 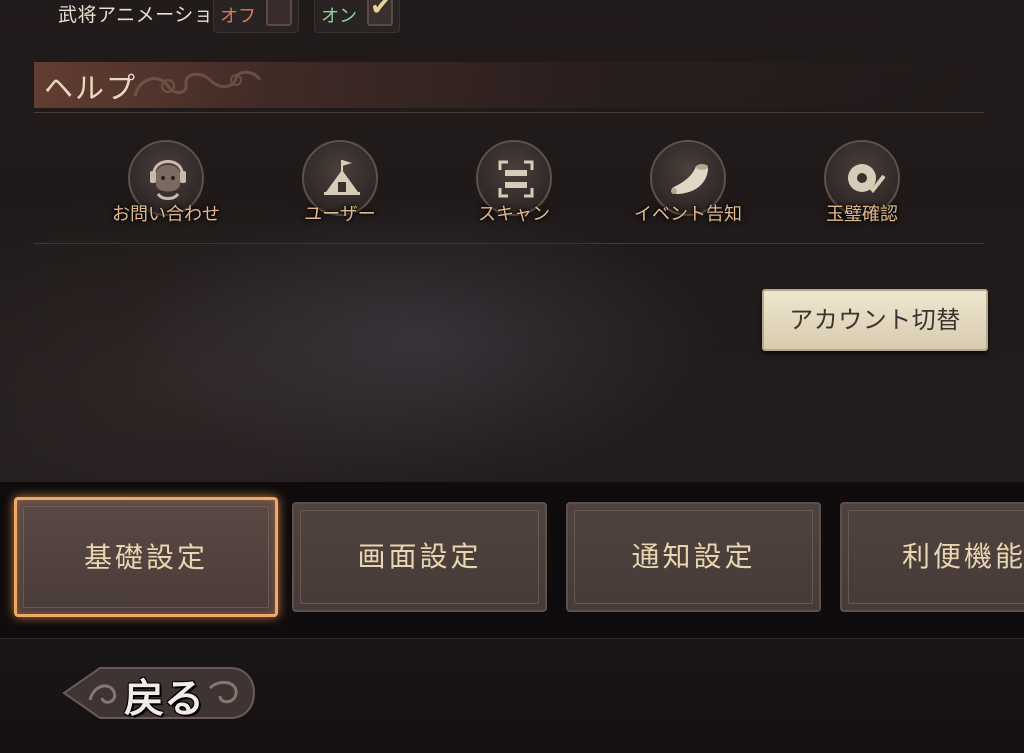 I want to click on back-button: 戻る, so click(x=158, y=693).